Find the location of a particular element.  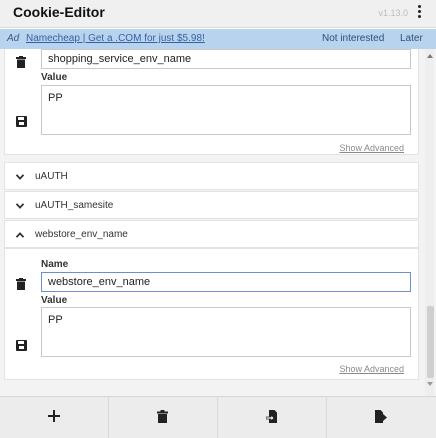

export-icon is located at coordinates (381, 416).